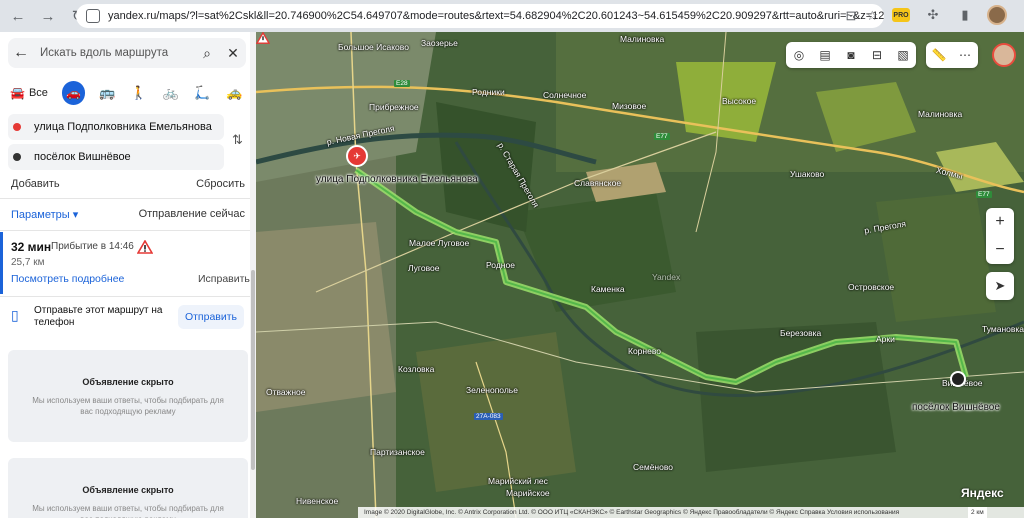 This screenshot has width=1024, height=518. Describe the element at coordinates (933, 15) in the screenshot. I see `extensions-puzzle-icon: ✣` at that location.